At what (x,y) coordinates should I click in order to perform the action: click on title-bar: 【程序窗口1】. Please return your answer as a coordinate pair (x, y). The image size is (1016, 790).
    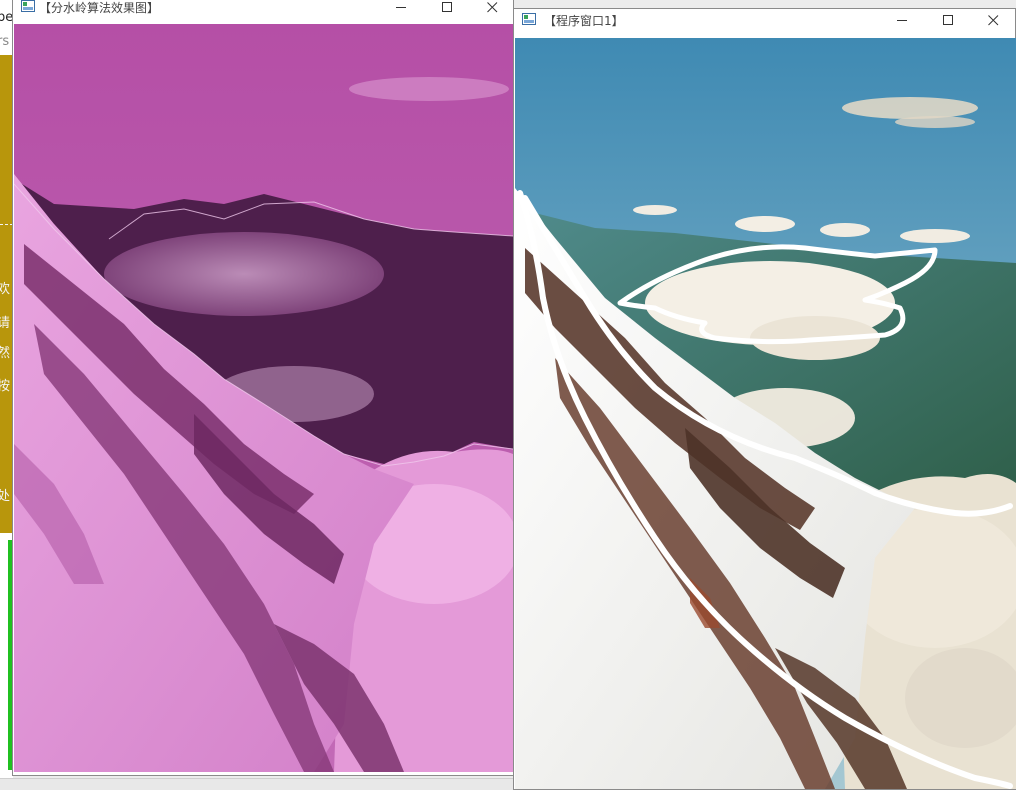
    Looking at the image, I should click on (764, 20).